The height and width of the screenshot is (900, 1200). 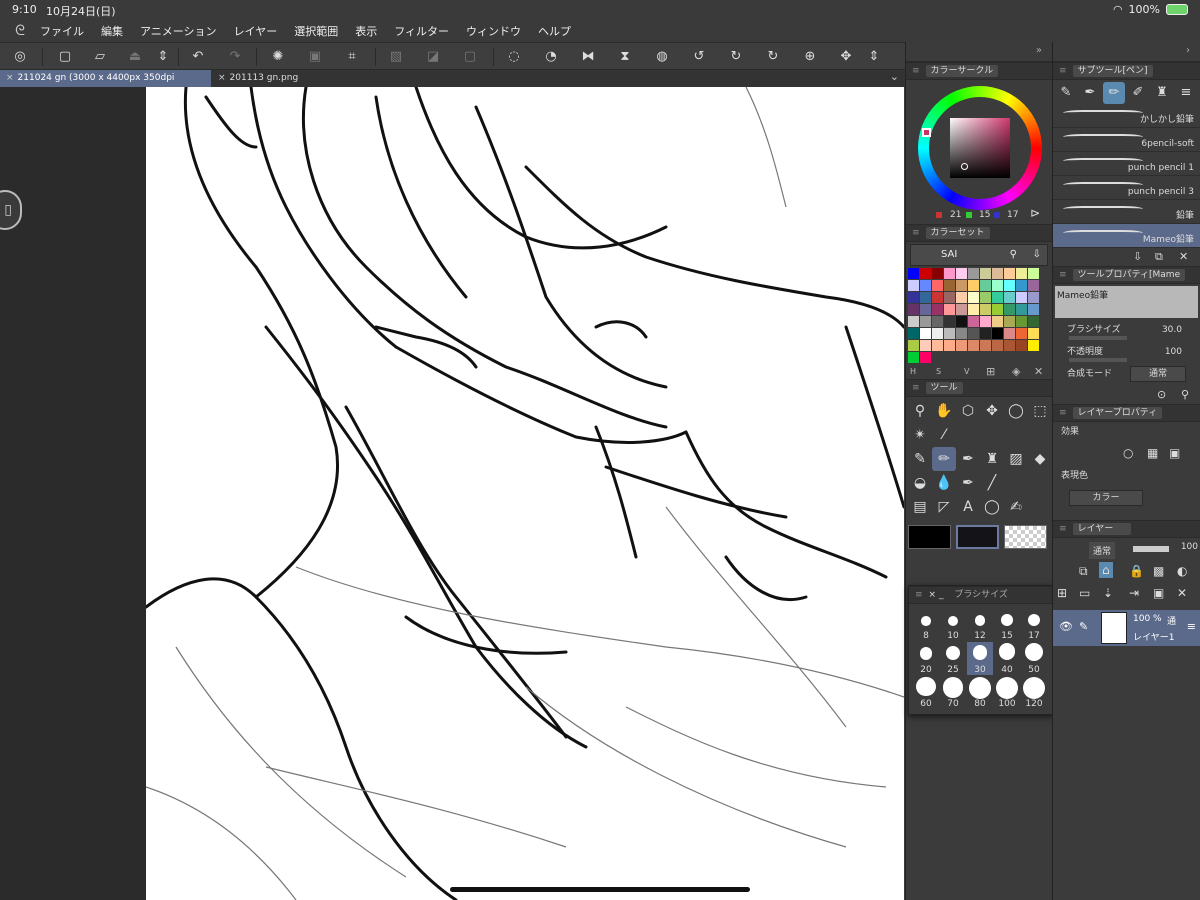 I want to click on menu-window: ウィンドウ, so click(x=493, y=31).